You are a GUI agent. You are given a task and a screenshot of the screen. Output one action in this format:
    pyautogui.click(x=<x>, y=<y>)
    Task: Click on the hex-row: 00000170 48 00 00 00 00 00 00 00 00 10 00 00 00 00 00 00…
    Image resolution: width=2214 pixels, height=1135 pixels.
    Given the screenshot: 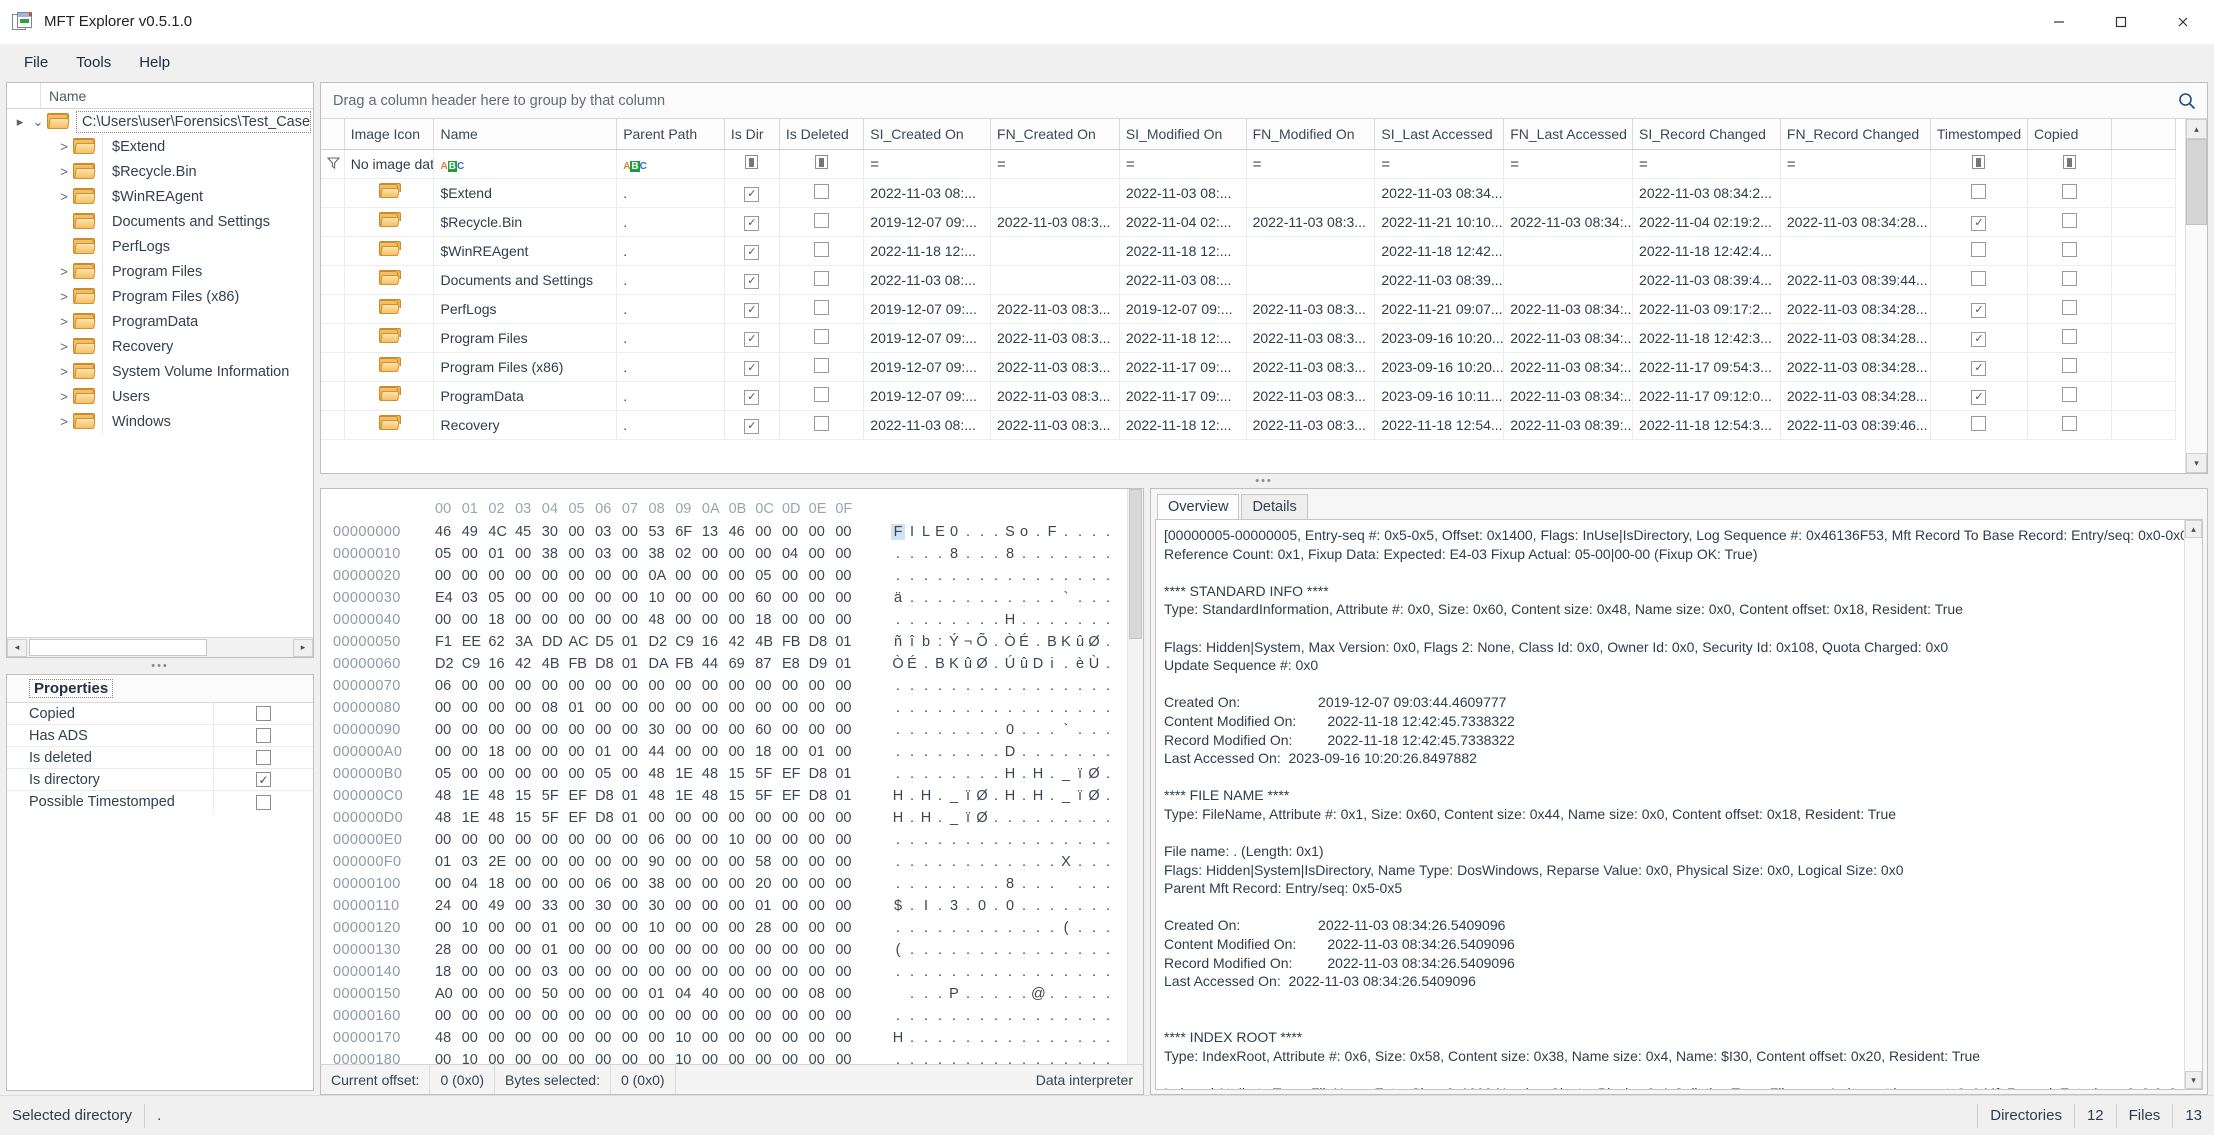 What is the action you would take?
    pyautogui.click(x=730, y=1038)
    